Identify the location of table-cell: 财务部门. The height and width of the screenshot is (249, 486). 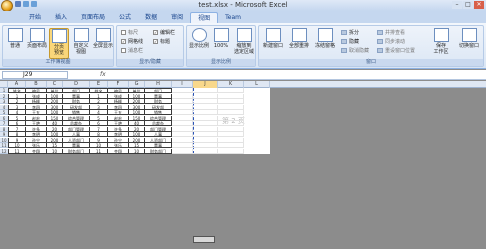
(76, 151).